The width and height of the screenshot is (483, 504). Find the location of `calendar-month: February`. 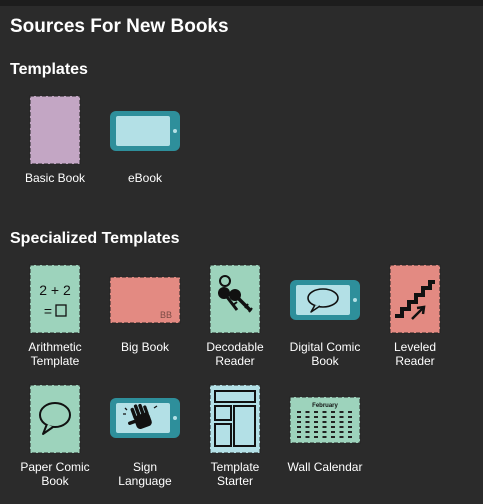

calendar-month: February is located at coordinates (325, 406).